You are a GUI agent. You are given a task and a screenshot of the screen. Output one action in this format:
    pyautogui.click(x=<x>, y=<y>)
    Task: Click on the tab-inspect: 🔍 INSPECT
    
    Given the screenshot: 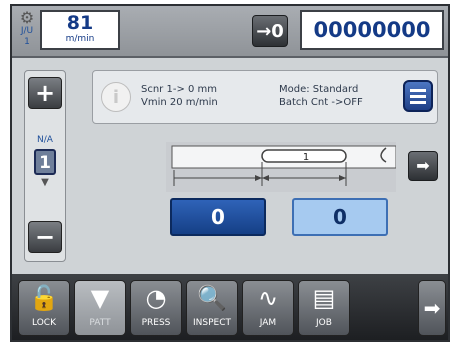 What is the action you would take?
    pyautogui.click(x=212, y=308)
    